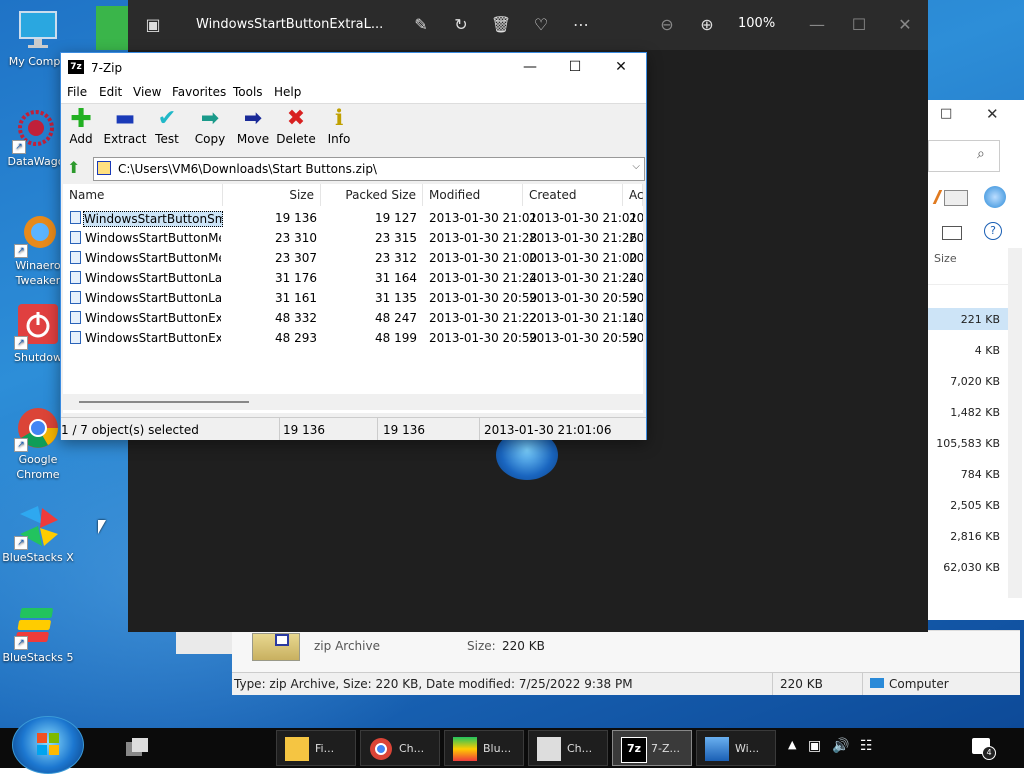 Image resolution: width=1024 pixels, height=776 pixels. What do you see at coordinates (501, 25) in the screenshot?
I see `delete-icon: 🗑` at bounding box center [501, 25].